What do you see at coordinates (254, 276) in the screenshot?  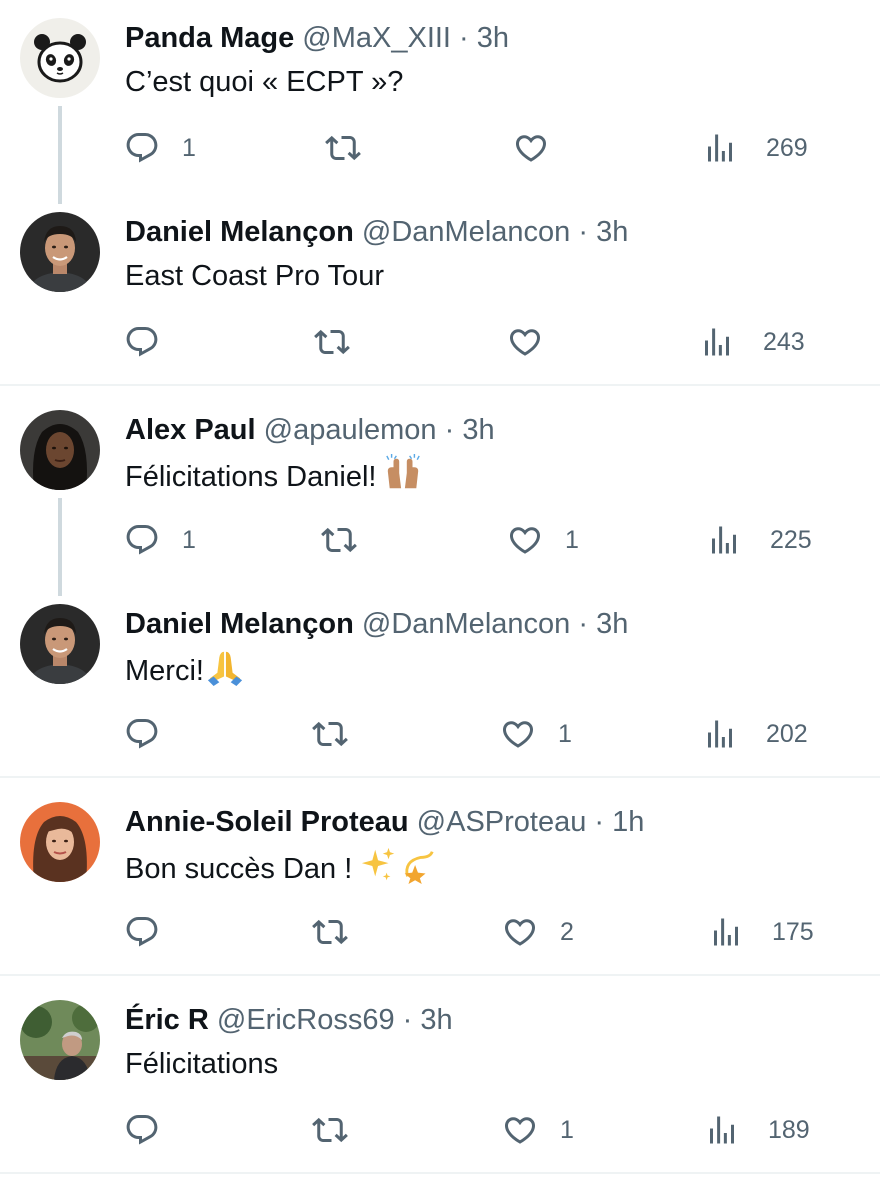 I see `tweet-text: East Coast Pro Tour` at bounding box center [254, 276].